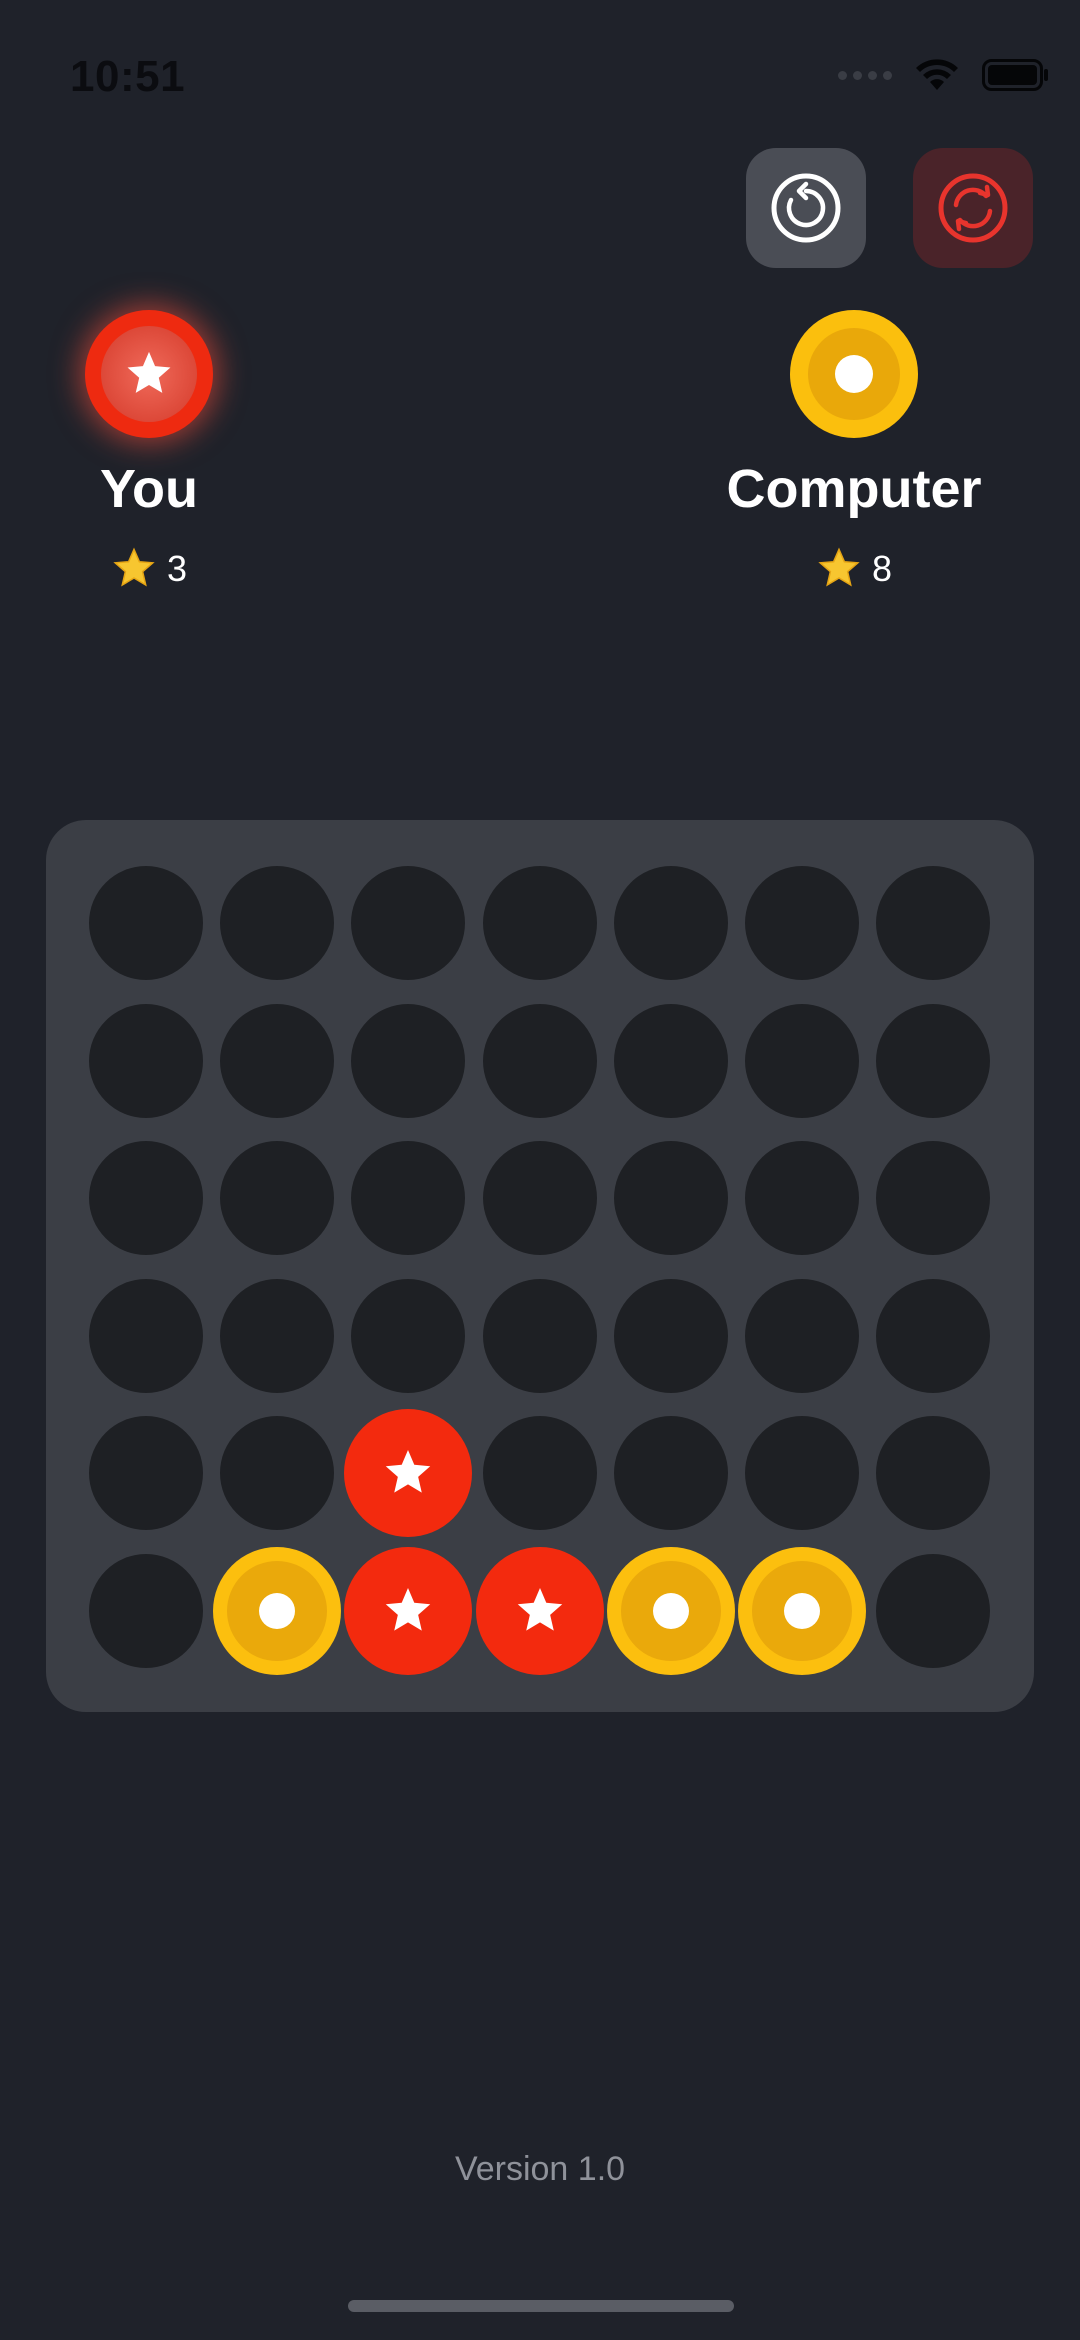 The height and width of the screenshot is (2340, 1080). Describe the element at coordinates (937, 74) in the screenshot. I see `wifi-icon` at that location.